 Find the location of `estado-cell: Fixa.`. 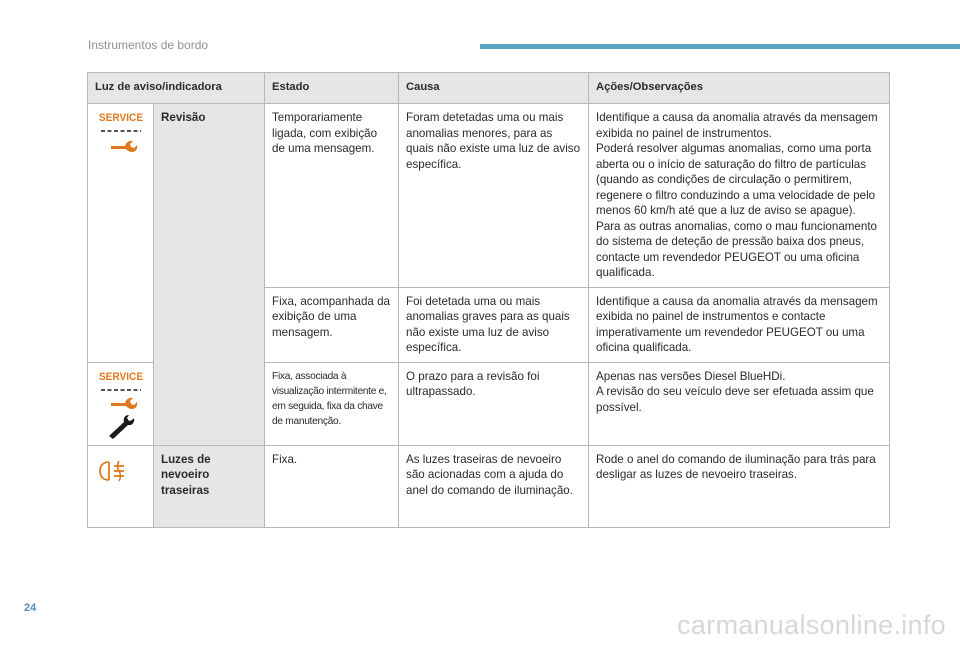

estado-cell: Fixa. is located at coordinates (332, 486).